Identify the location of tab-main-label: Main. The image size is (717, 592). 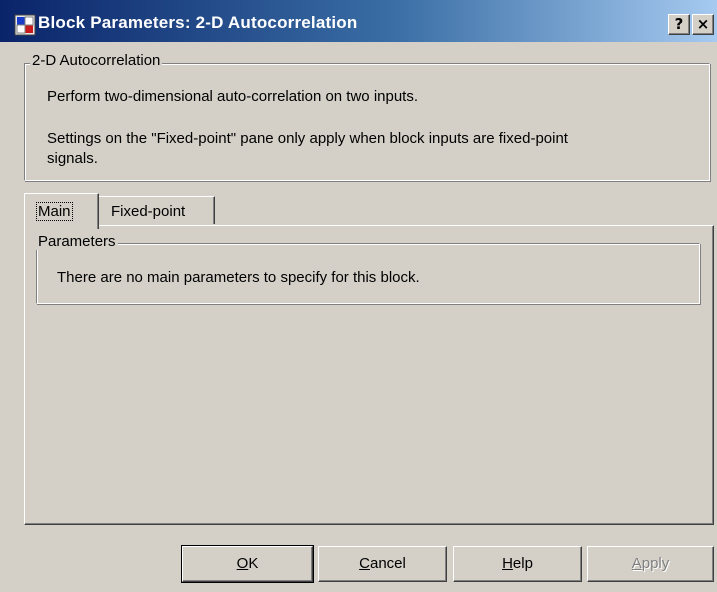
(54, 211).